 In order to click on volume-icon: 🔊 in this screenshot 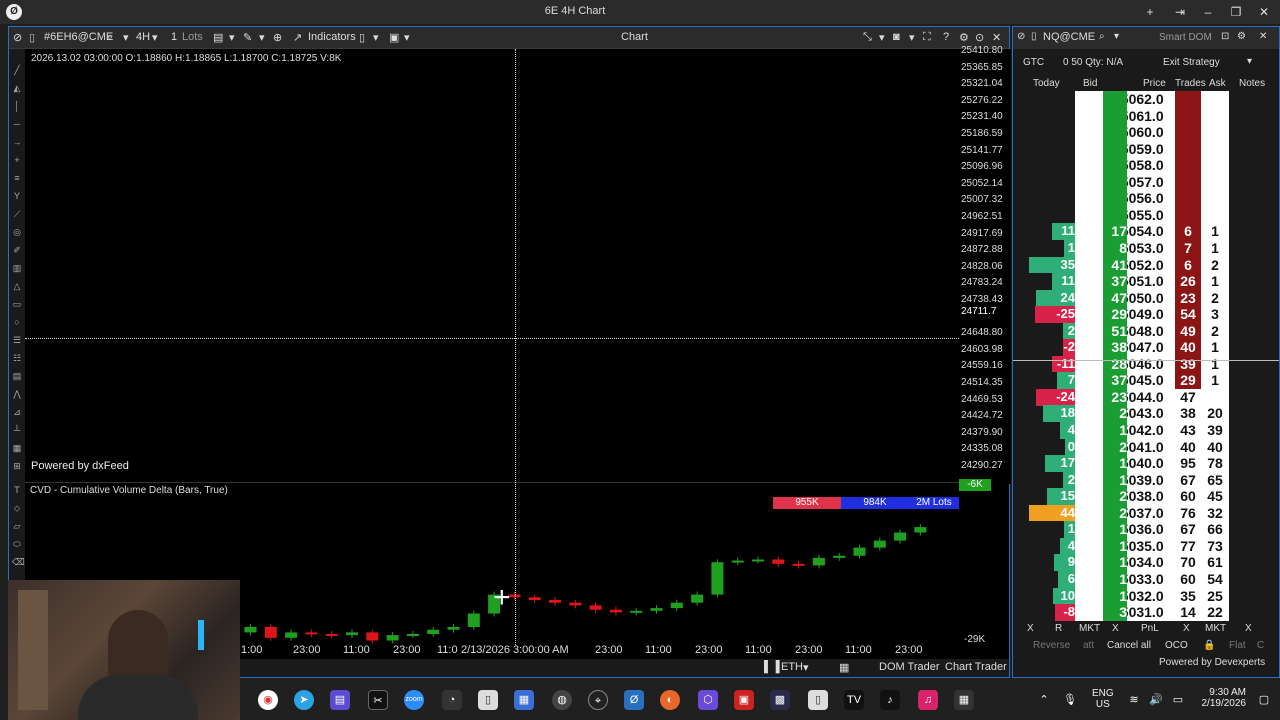, I will do `click(1156, 700)`.